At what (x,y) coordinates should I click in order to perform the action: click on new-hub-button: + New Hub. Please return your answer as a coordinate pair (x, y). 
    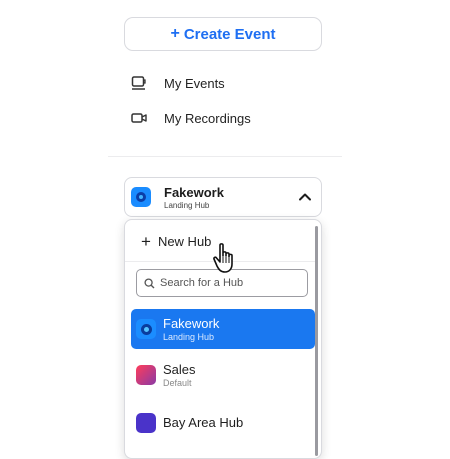
    Looking at the image, I should click on (176, 241).